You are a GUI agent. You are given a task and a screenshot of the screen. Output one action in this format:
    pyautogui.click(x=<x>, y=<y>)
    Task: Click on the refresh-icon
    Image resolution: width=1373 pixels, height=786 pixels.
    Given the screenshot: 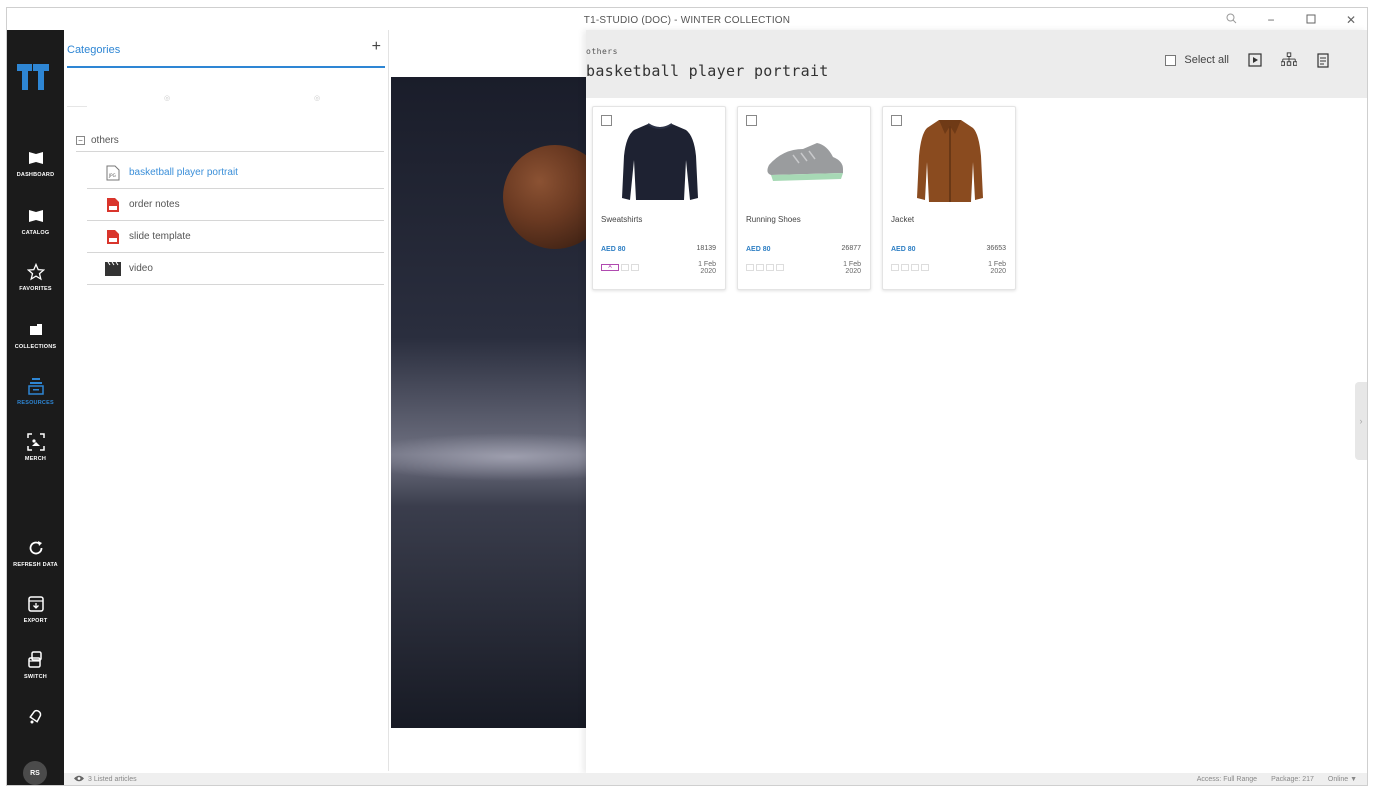 What is the action you would take?
    pyautogui.click(x=36, y=548)
    